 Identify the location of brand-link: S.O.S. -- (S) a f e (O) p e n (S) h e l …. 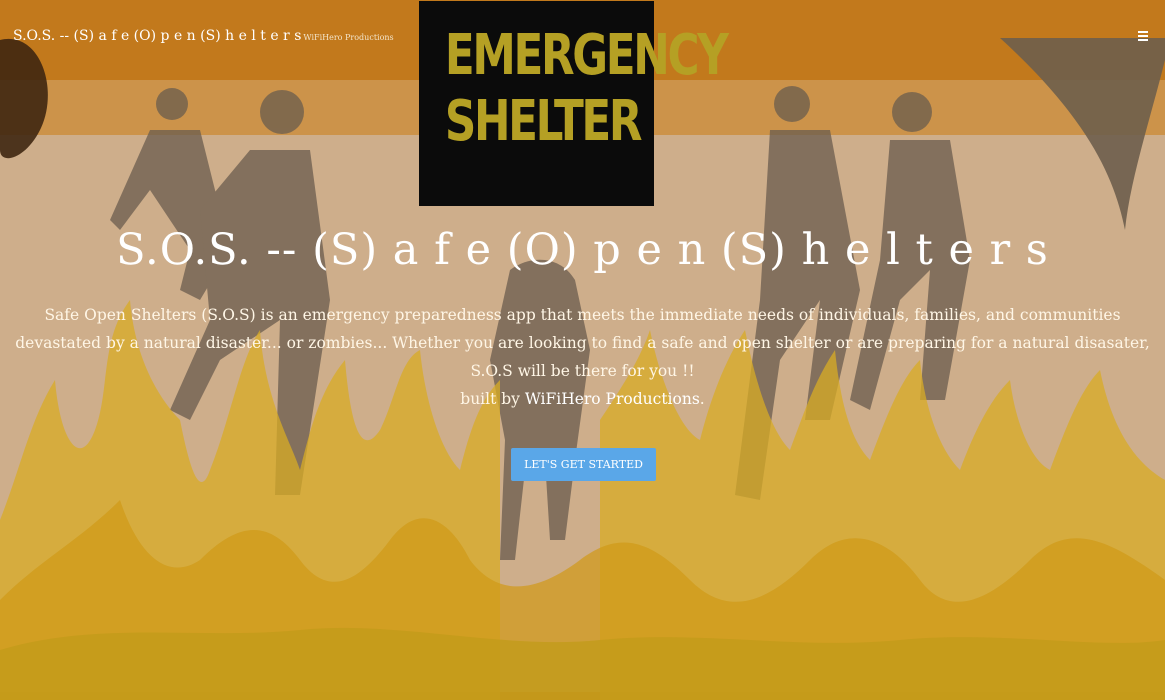
(203, 36).